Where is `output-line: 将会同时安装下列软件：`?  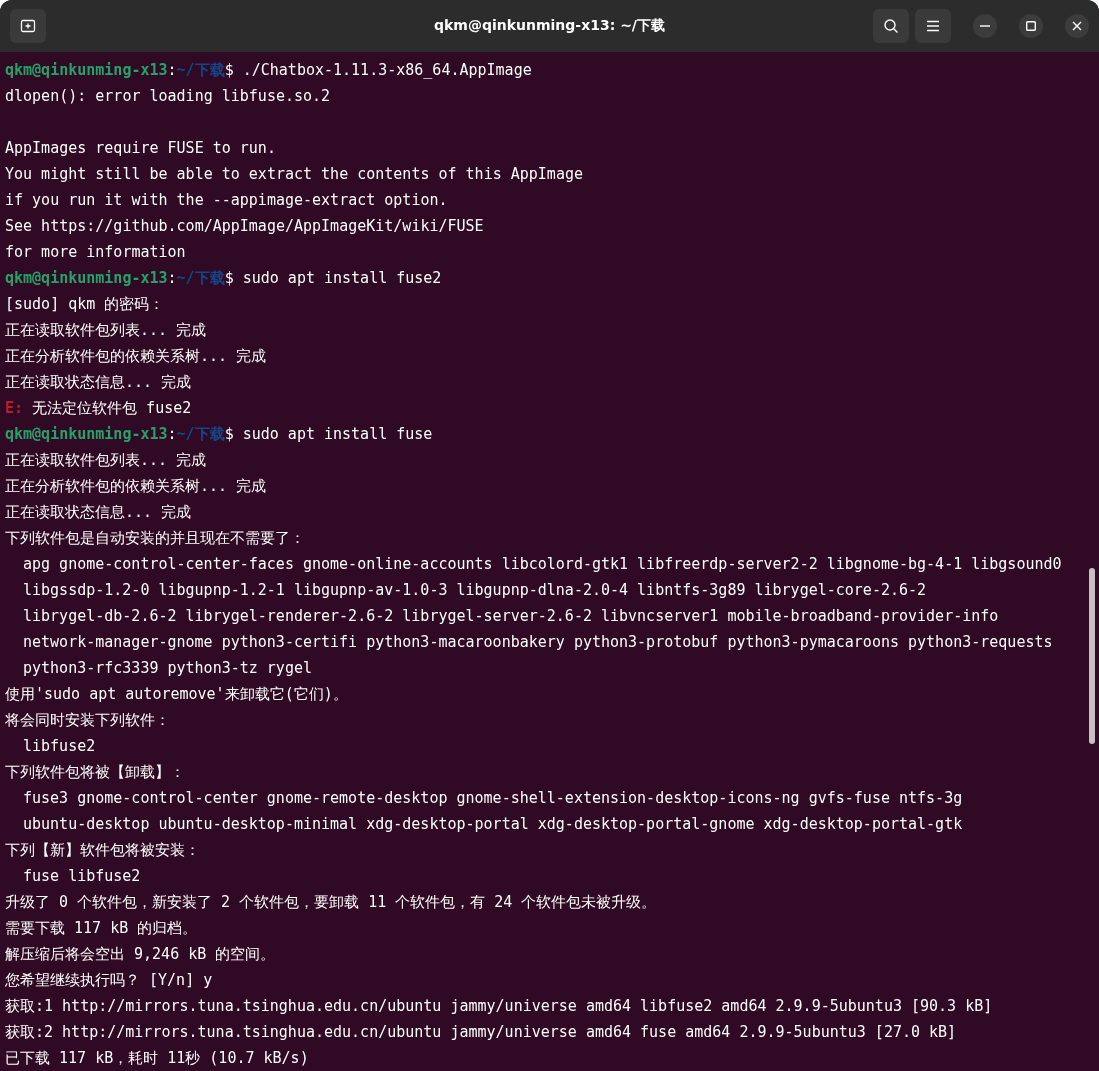 output-line: 将会同时安装下列软件： is located at coordinates (87, 720).